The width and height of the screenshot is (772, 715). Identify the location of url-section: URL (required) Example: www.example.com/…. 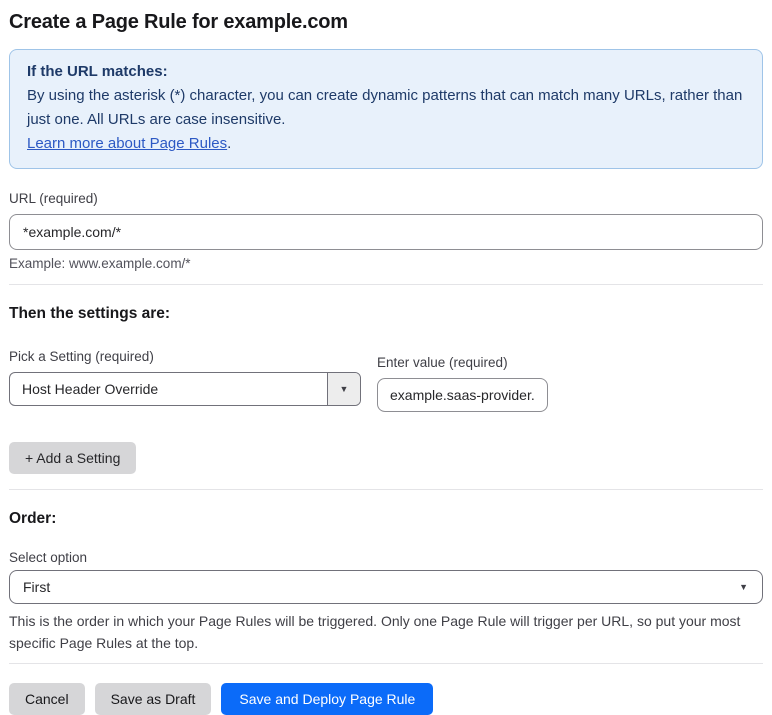
(386, 230).